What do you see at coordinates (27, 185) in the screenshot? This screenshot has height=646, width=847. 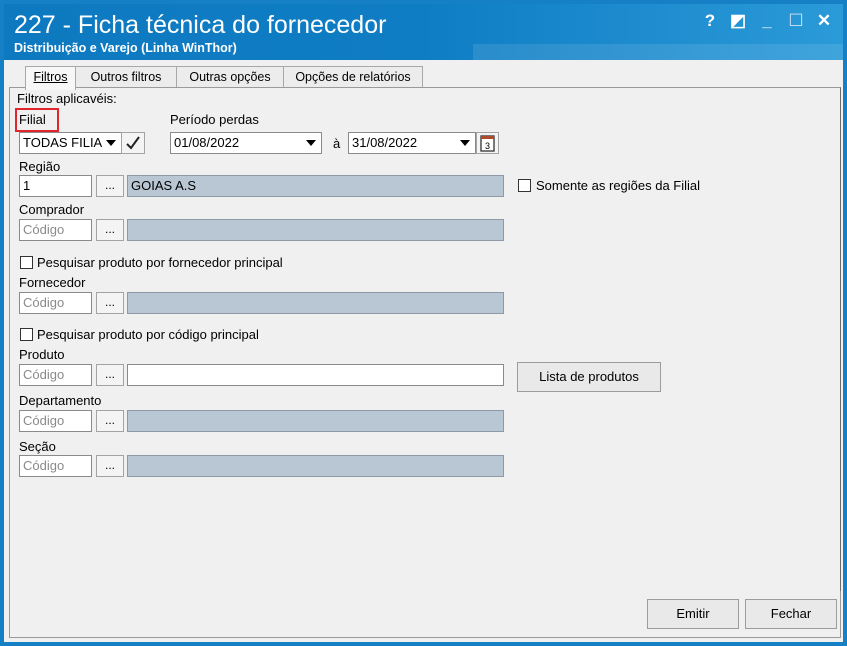 I see `regiao-code-value: 1` at bounding box center [27, 185].